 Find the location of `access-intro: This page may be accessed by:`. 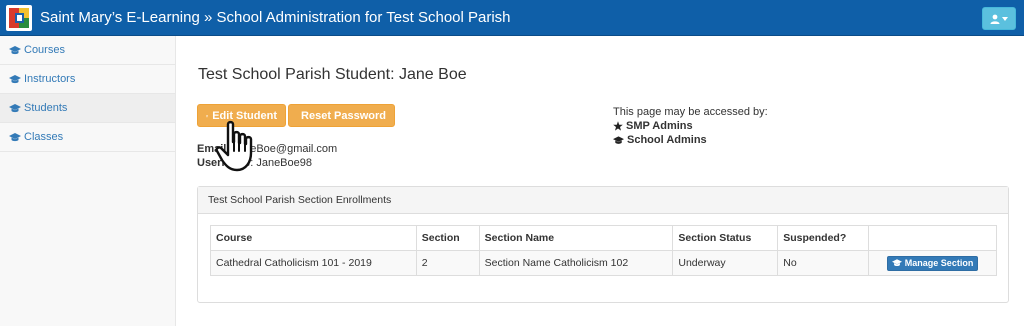

access-intro: This page may be accessed by: is located at coordinates (690, 112).